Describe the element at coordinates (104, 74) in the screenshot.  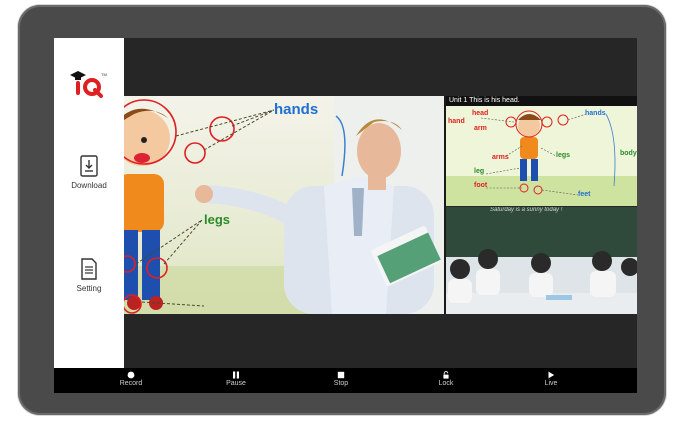
I see `tm-mark: TM` at that location.